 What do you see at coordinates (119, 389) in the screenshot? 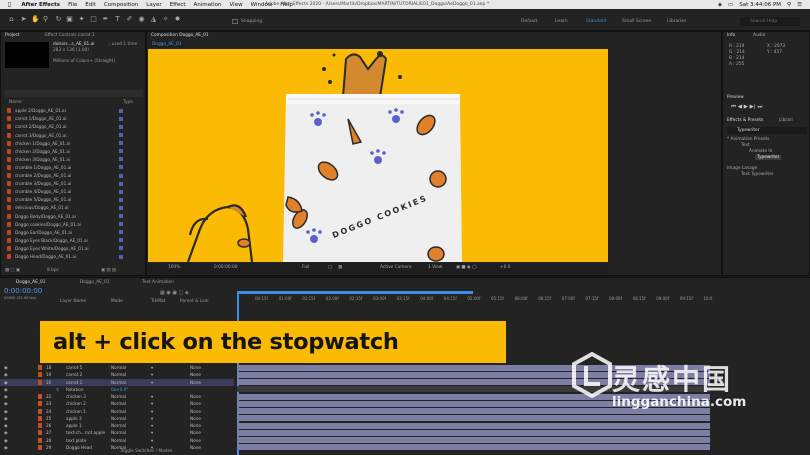
I see `layer-mode: 0x+0.0°` at bounding box center [119, 389].